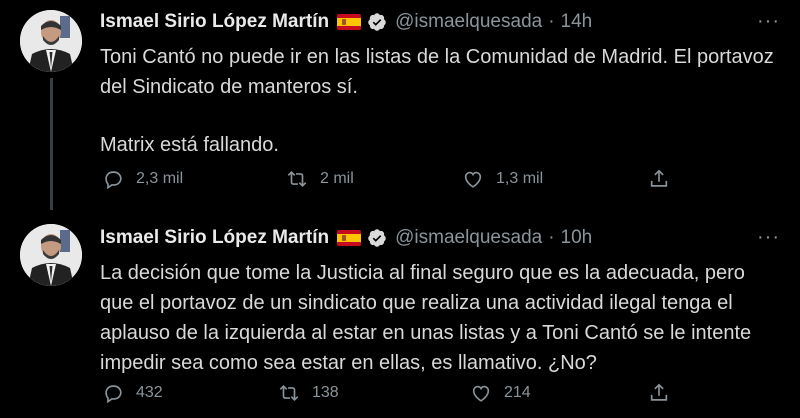 This screenshot has height=418, width=800. I want to click on reply-button: 2,3 mil, so click(142, 179).